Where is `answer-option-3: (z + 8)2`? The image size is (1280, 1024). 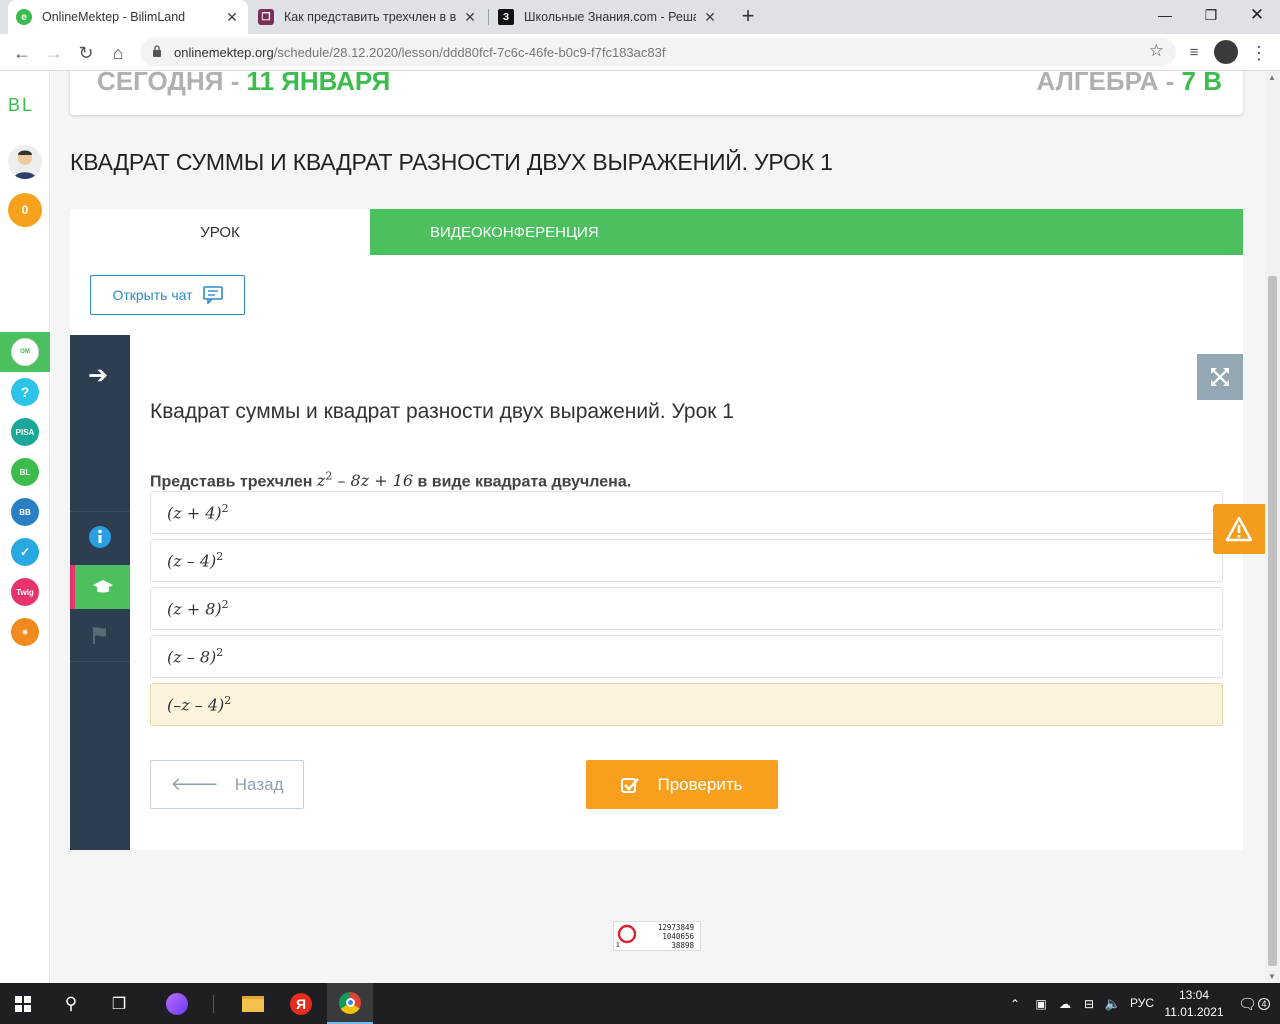 answer-option-3: (z + 8)2 is located at coordinates (686, 608).